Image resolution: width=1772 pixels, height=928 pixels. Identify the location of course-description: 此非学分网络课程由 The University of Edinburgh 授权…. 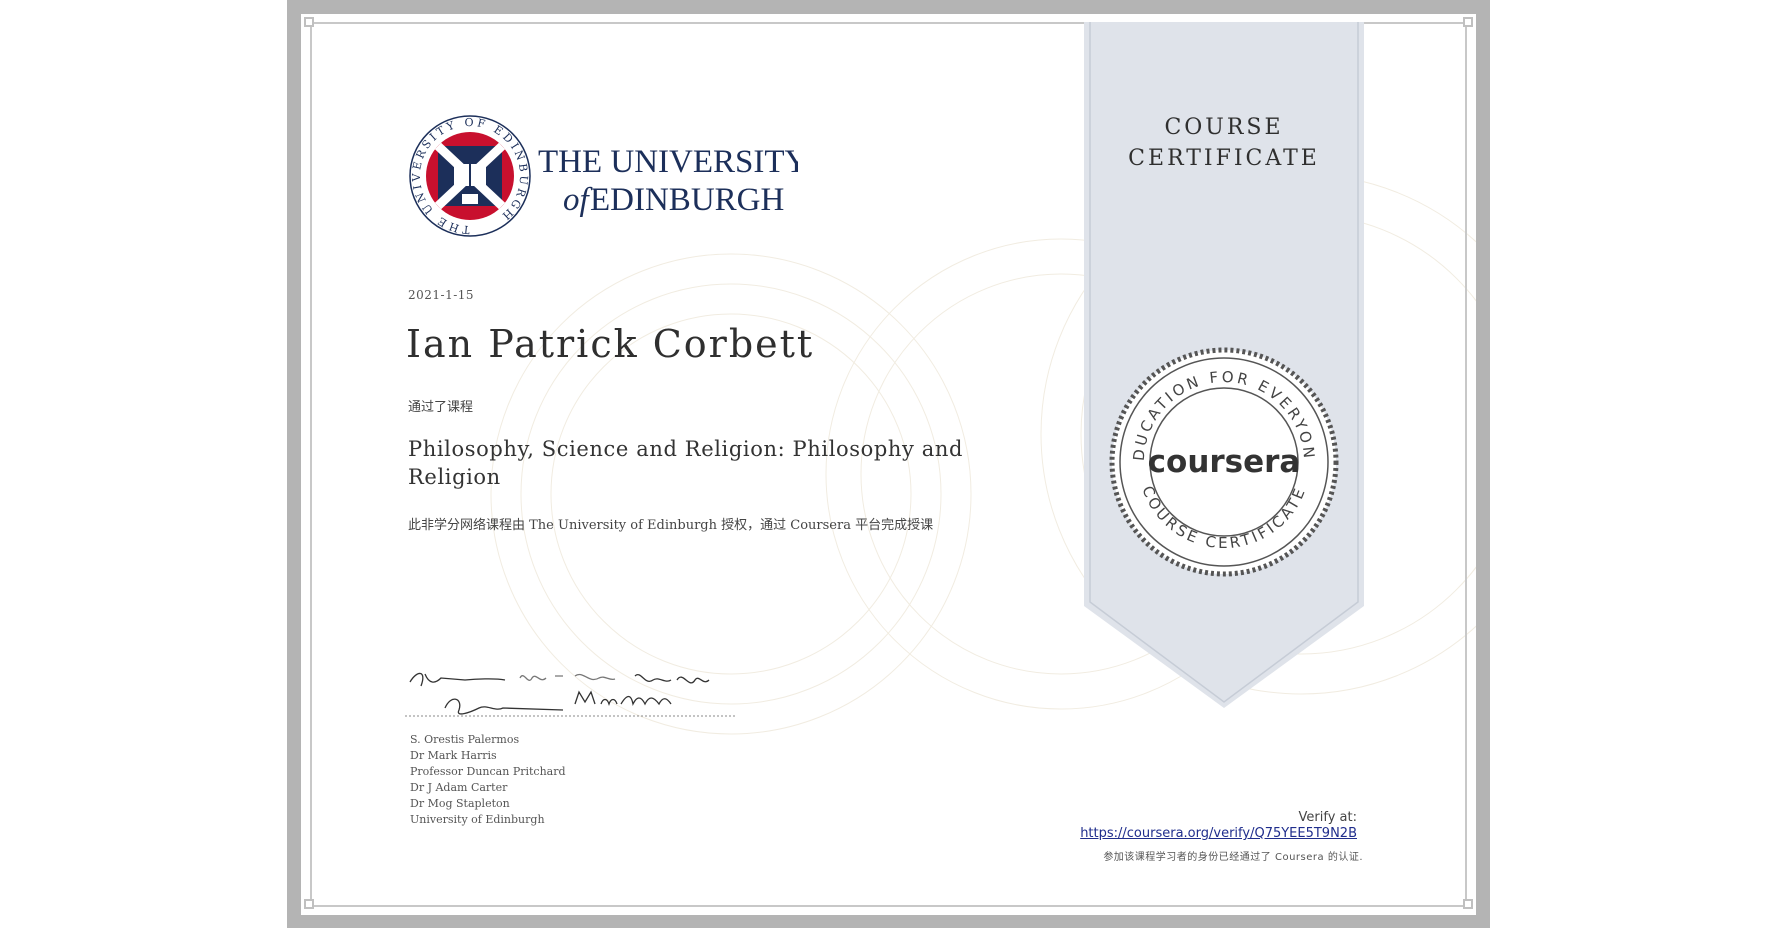
(671, 525).